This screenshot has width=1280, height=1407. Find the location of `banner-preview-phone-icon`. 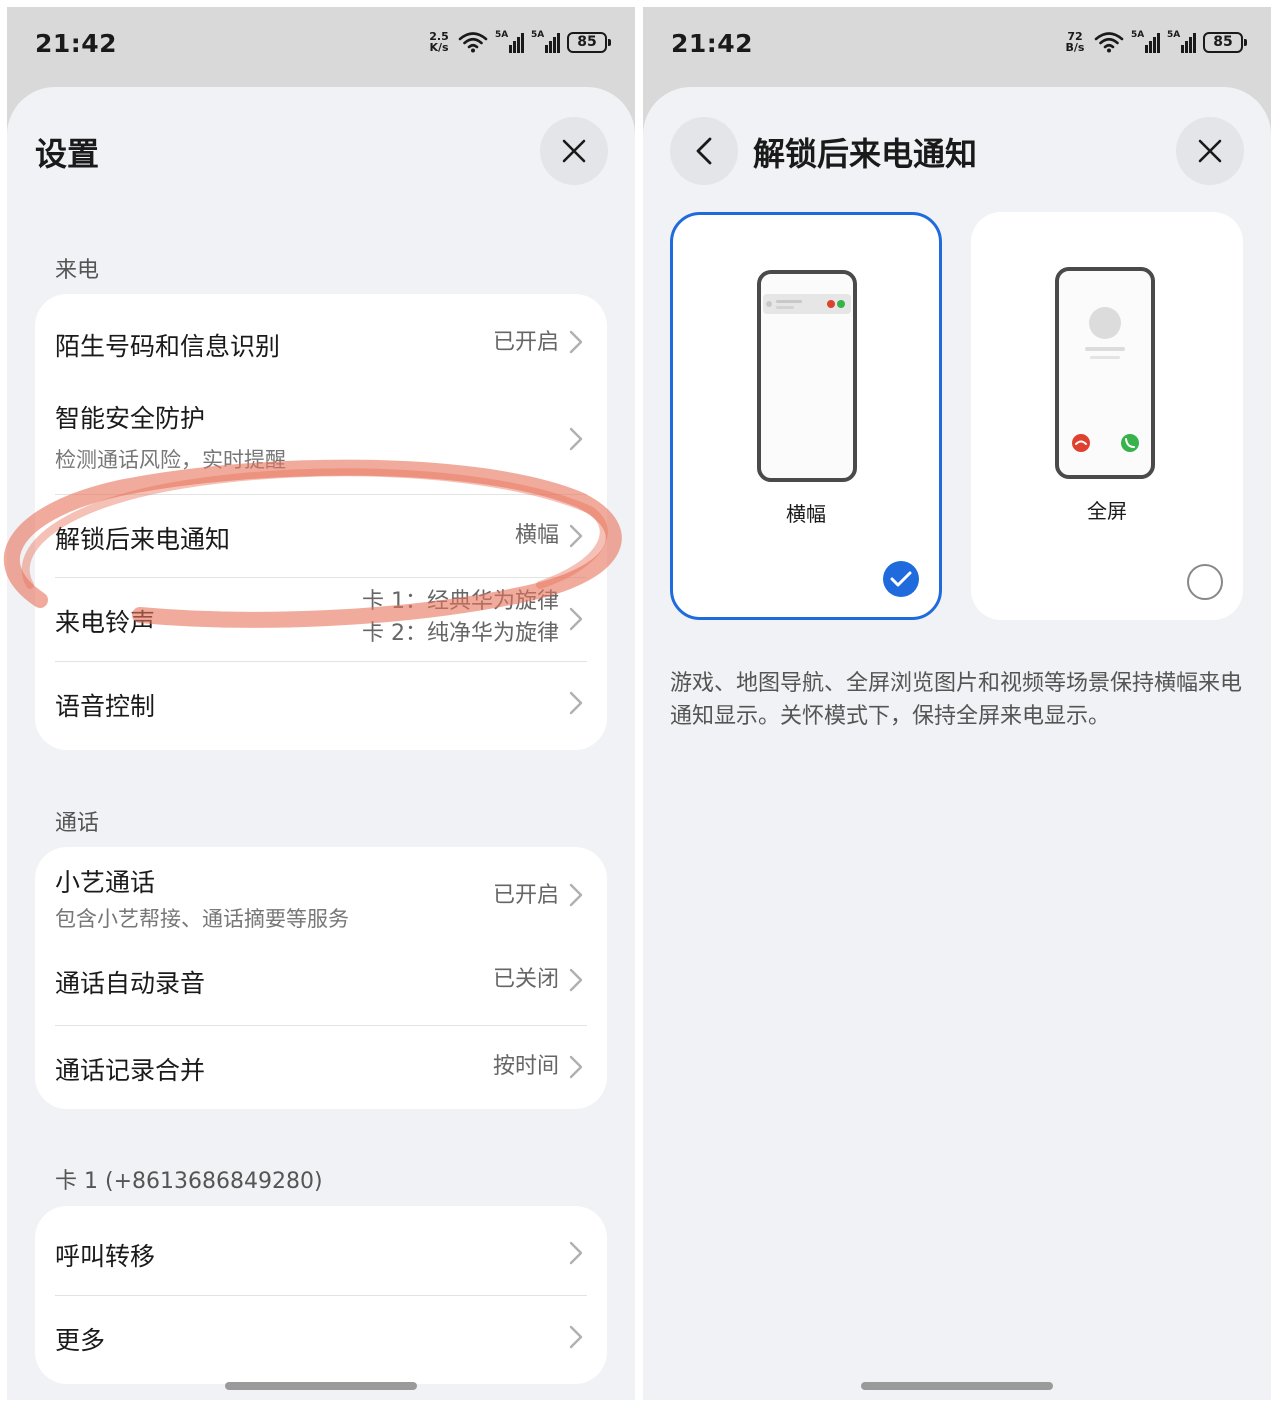

banner-preview-phone-icon is located at coordinates (807, 376).